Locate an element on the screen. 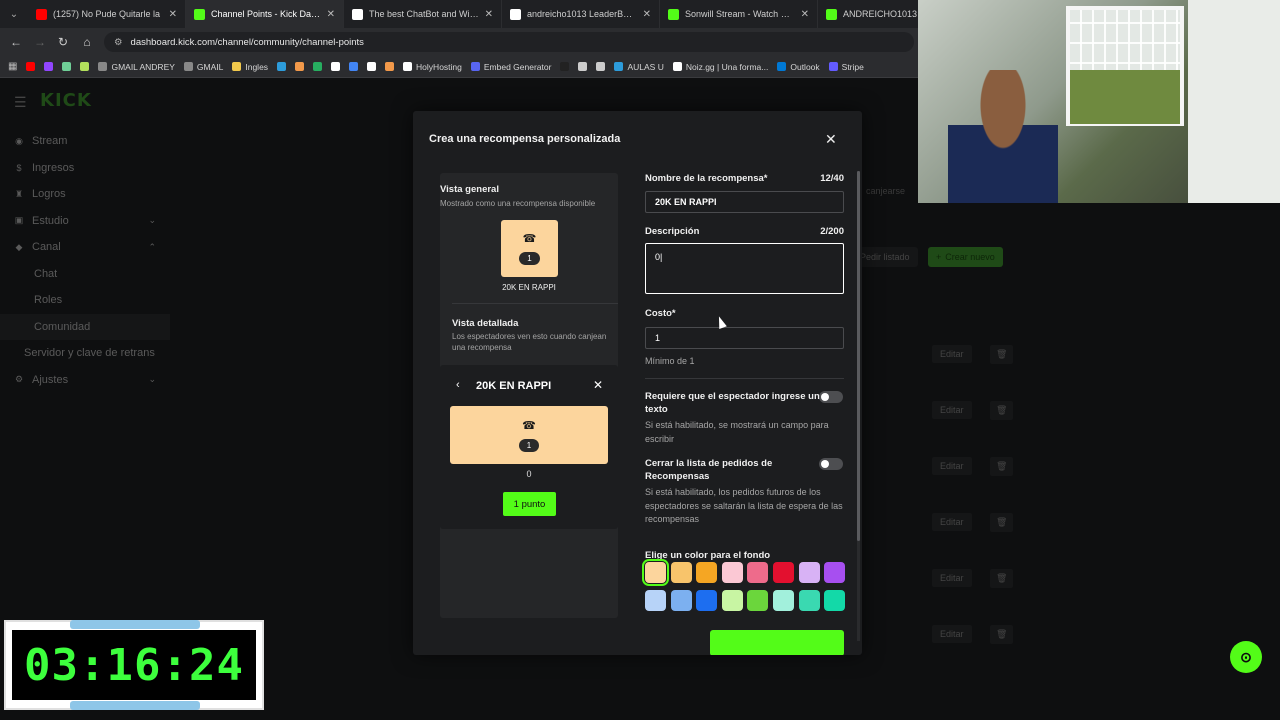  reward-row: Editar 🗑 is located at coordinates (945, 465).